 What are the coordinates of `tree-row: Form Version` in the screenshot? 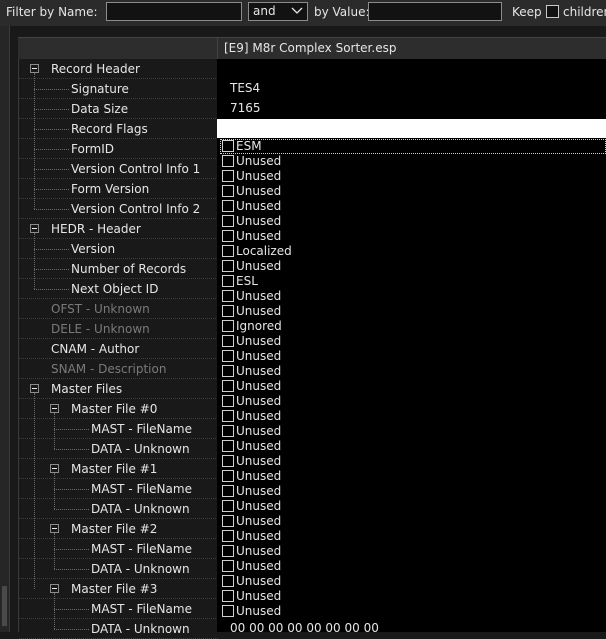 It's located at (118, 189).